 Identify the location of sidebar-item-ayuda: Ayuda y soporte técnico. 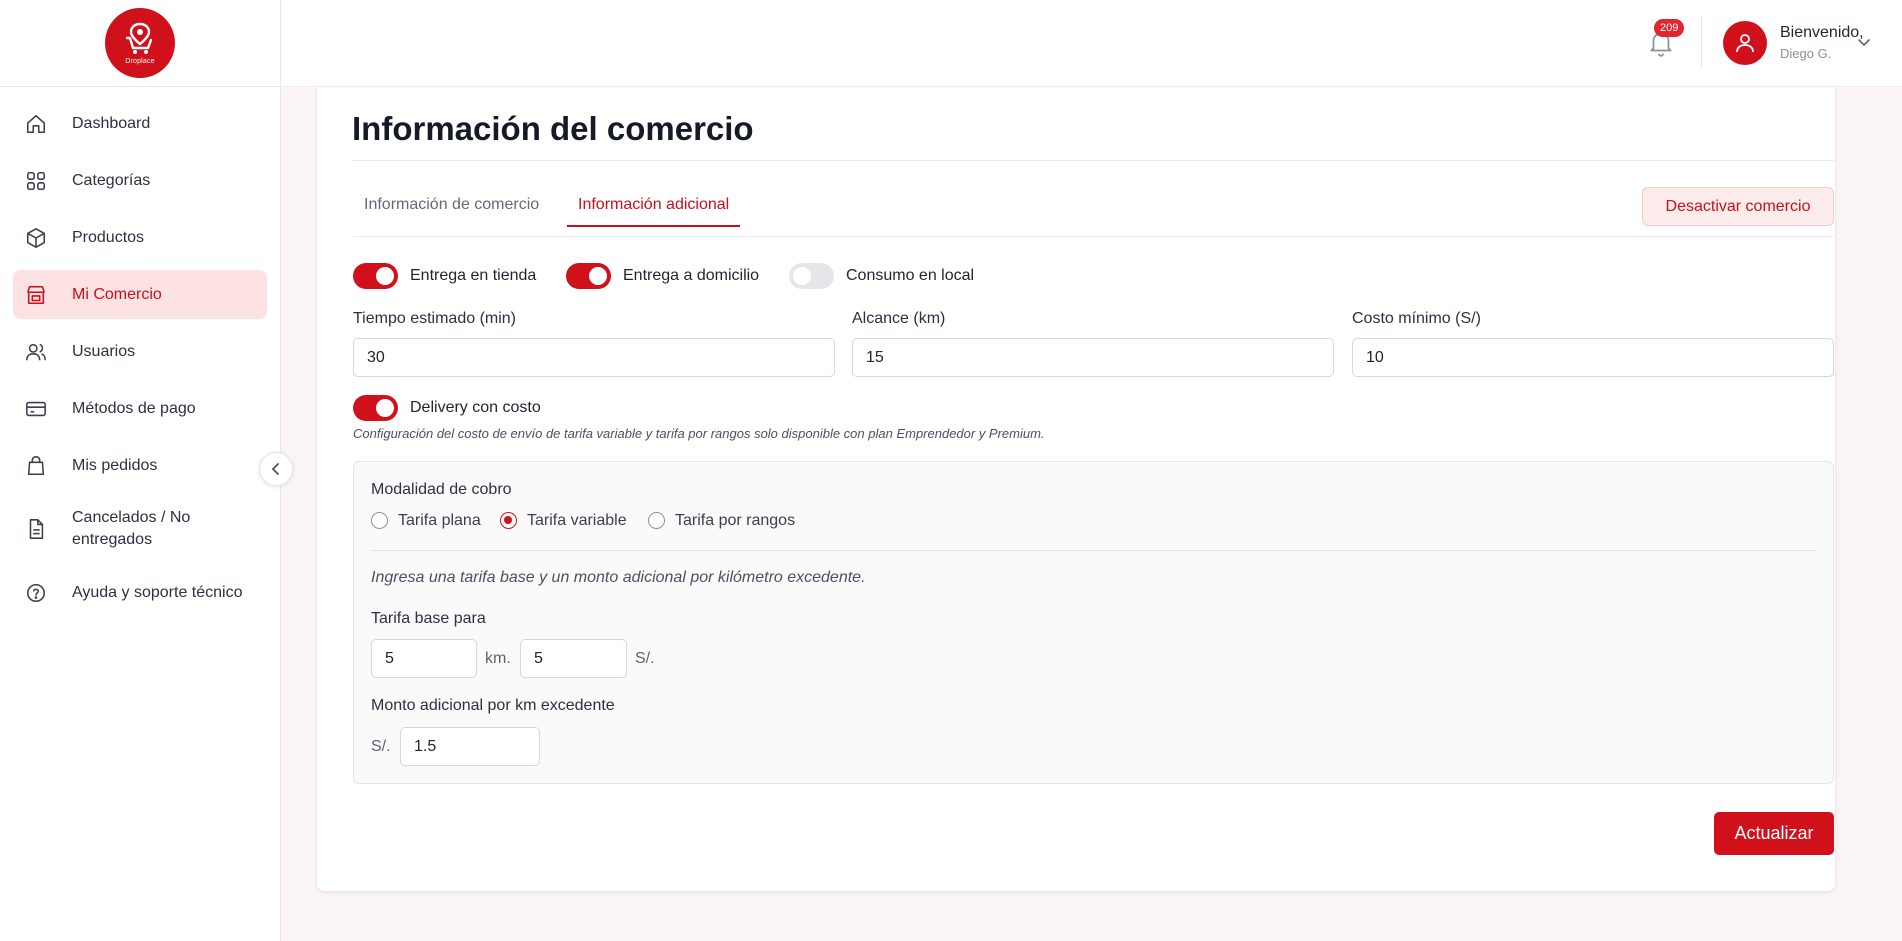
(140, 592).